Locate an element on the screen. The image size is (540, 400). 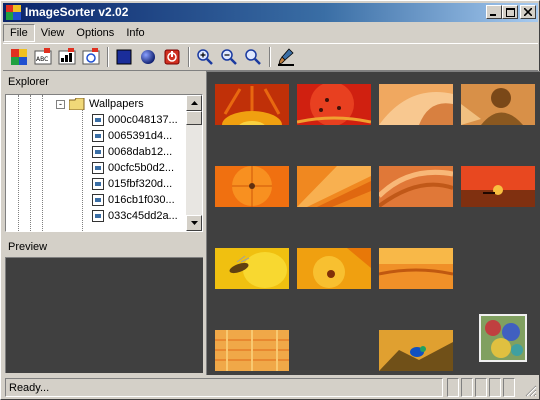
zoom-in-button is located at coordinates (205, 57).